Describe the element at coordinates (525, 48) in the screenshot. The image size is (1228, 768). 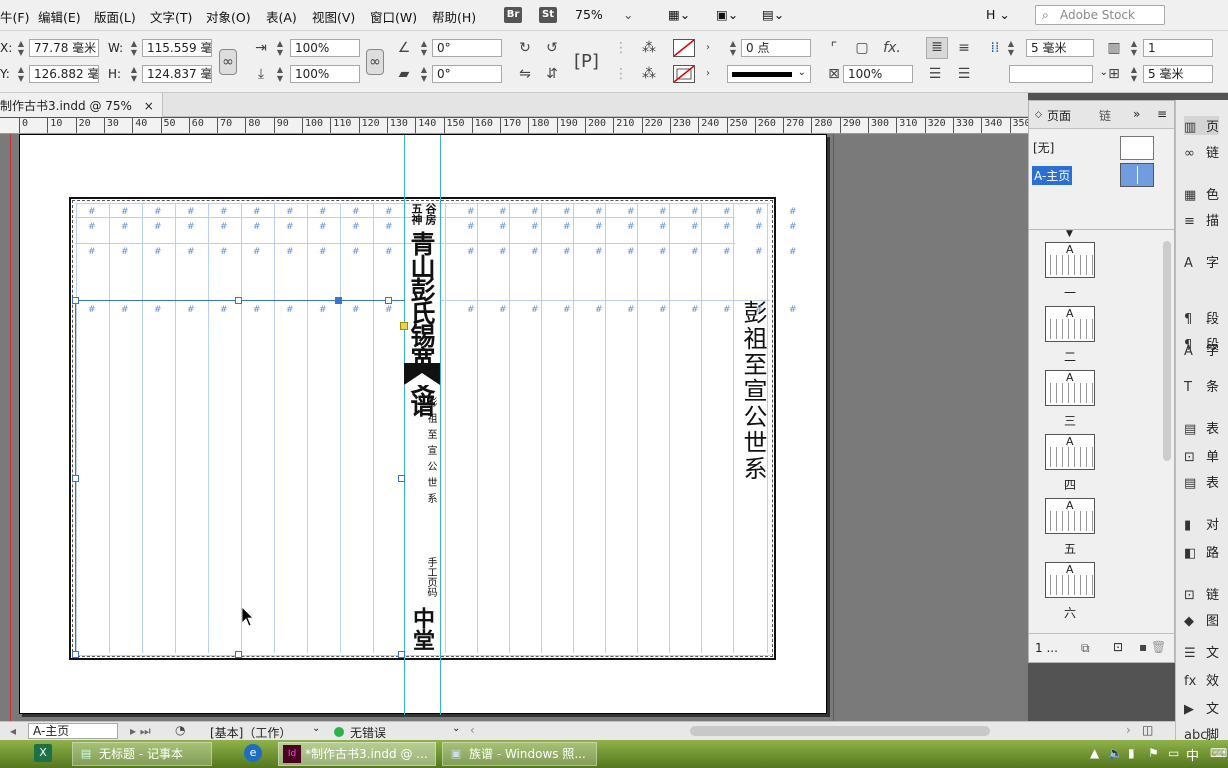
I see `rotate-cw-icon: ↻` at that location.